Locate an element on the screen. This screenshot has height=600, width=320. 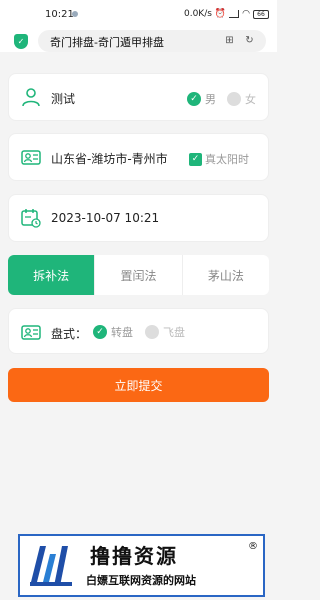
name-value: 测试 is located at coordinates (63, 99).